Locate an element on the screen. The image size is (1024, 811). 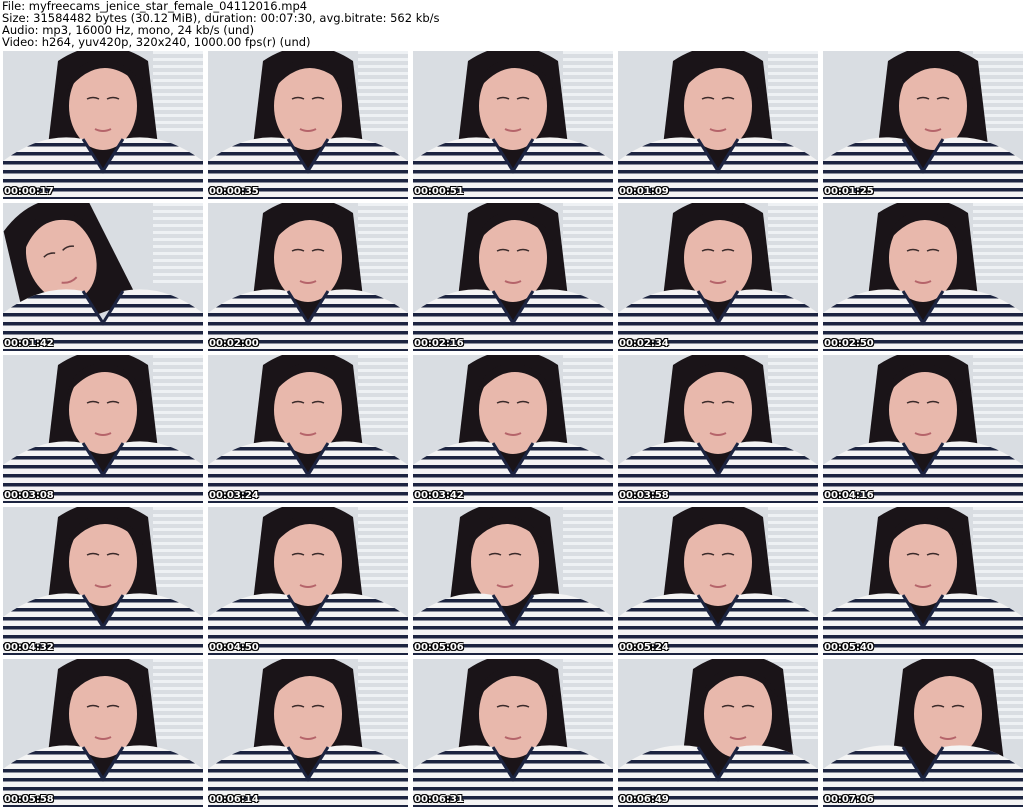
timestamp-label: 00:02:50 is located at coordinates (849, 343).